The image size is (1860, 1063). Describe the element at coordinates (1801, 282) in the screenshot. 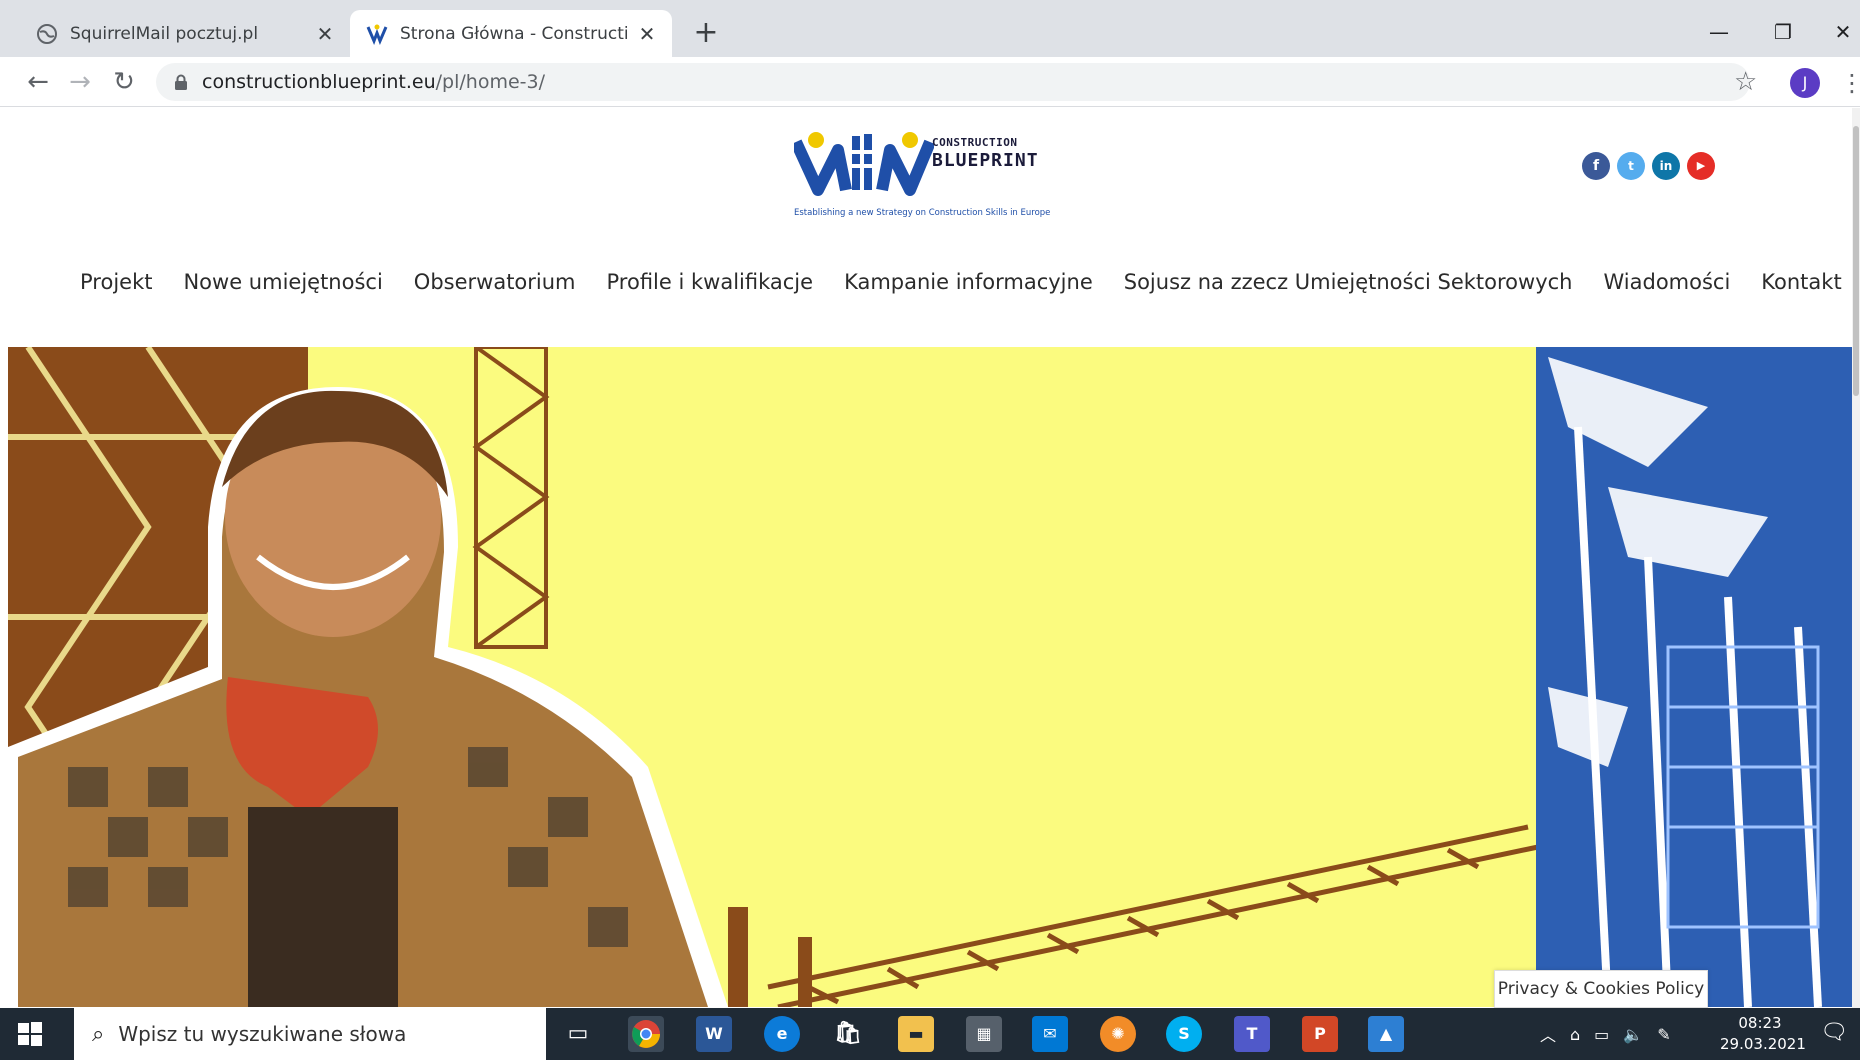

I see `nav-kontakt: Kontakt` at that location.